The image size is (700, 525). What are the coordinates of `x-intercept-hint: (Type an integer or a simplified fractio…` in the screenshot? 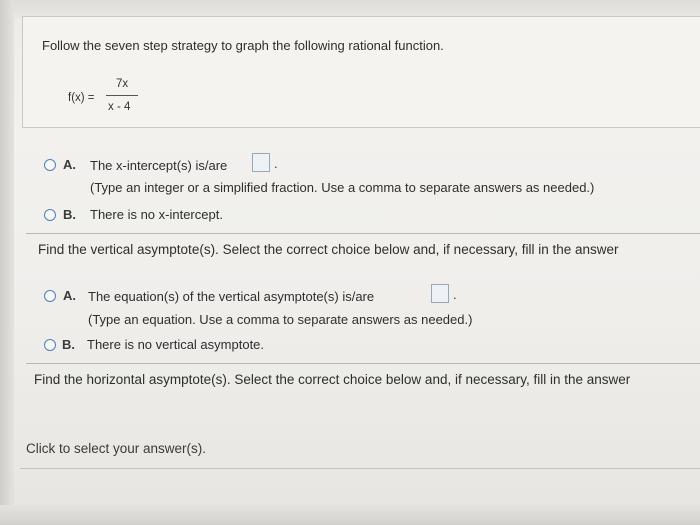 It's located at (342, 187).